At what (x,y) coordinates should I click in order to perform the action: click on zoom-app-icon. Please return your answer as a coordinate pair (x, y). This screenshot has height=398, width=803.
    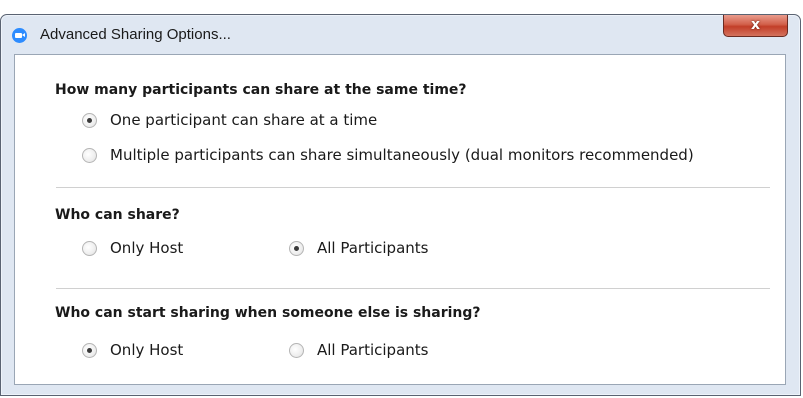
    Looking at the image, I should click on (19, 35).